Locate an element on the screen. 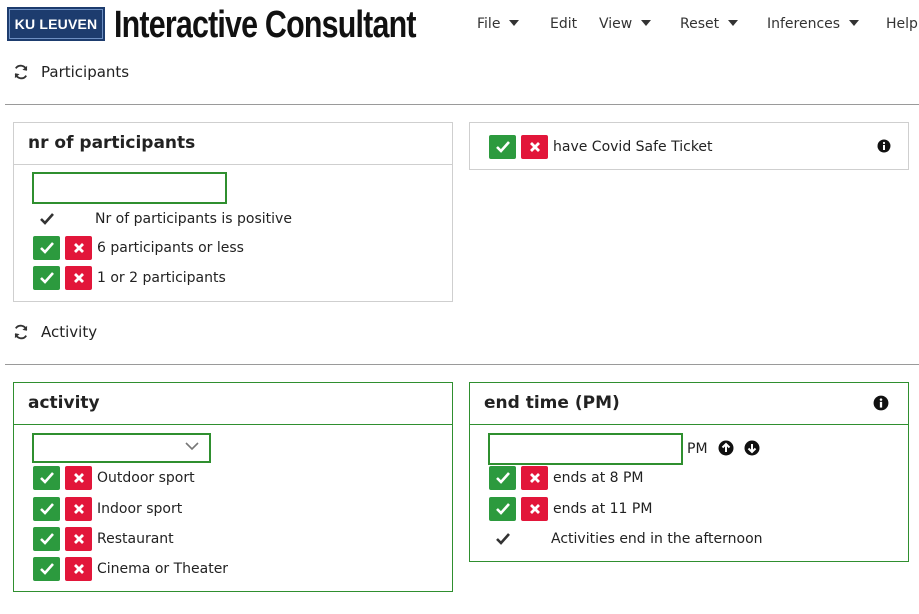  app-title: Interactive Consultant is located at coordinates (265, 25).